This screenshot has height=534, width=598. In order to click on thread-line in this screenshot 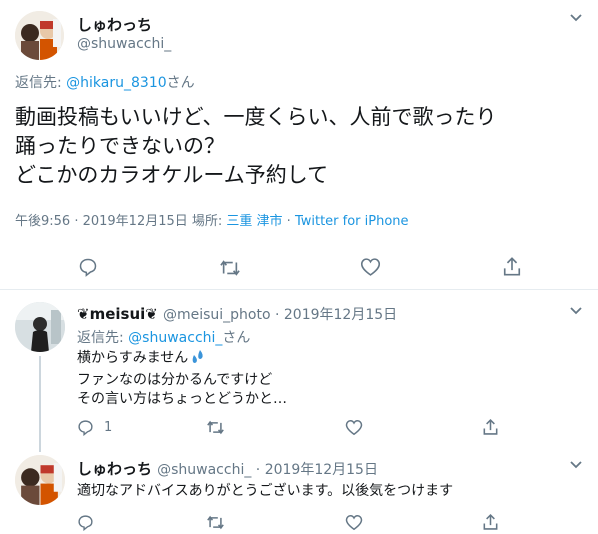, I will do `click(40, 404)`.